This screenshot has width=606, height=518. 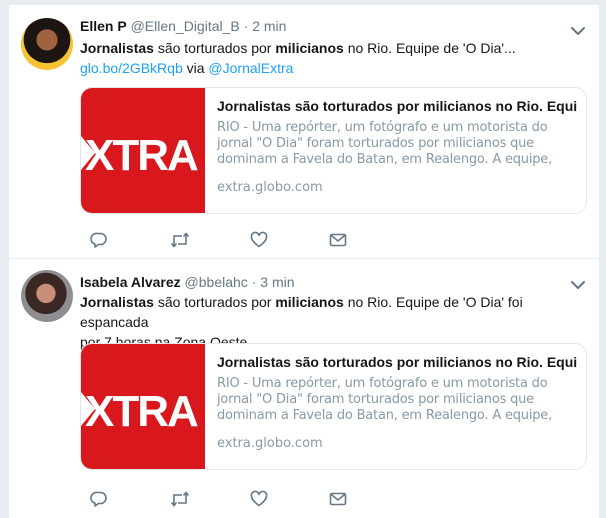 I want to click on tweet-header: Isabela Alvarez @bbelahc · 3 min, so click(x=187, y=283).